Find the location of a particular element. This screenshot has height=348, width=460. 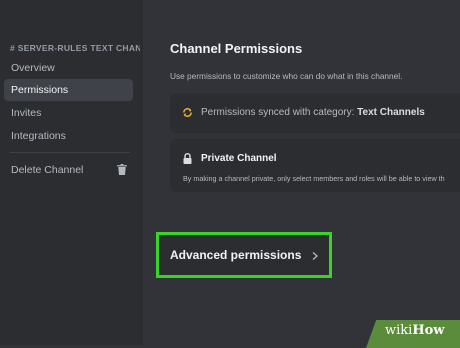

sidebar-item-delete-channel: Delete Channel is located at coordinates (68, 170).